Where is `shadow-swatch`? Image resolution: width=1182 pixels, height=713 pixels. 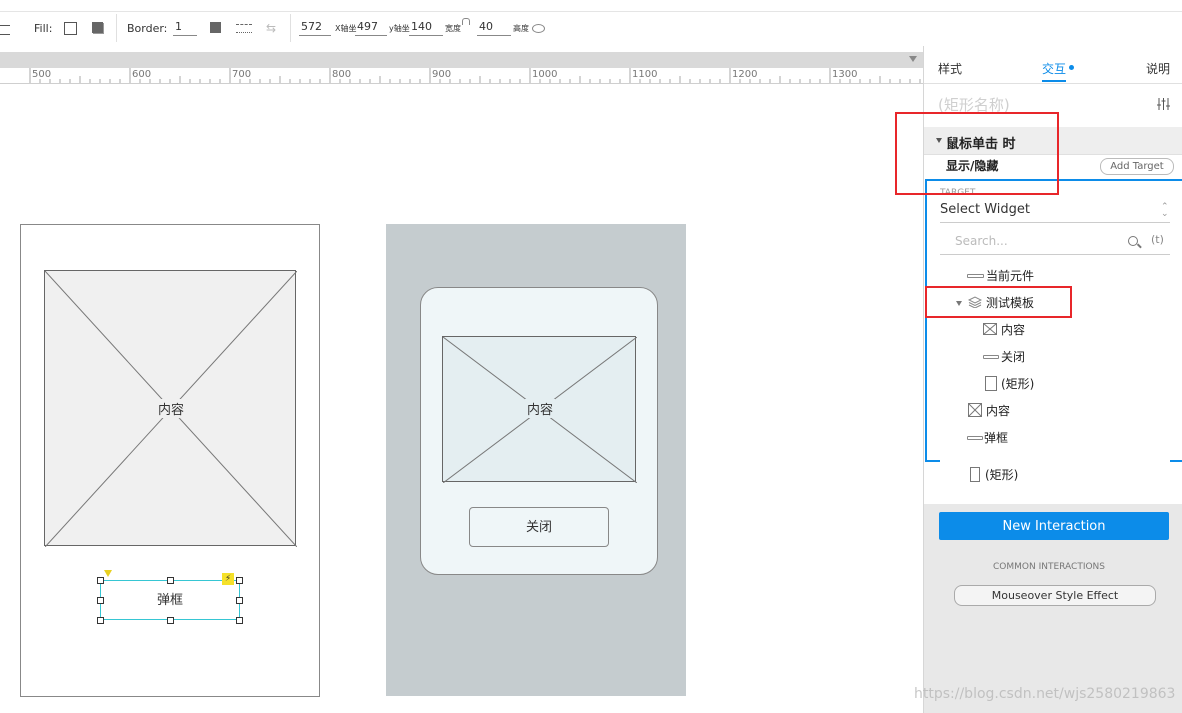 shadow-swatch is located at coordinates (97, 27).